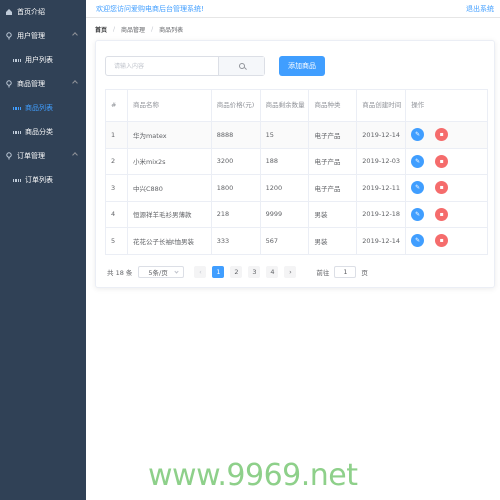 The width and height of the screenshot is (500, 500). I want to click on cell-created: 2019-12-03, so click(381, 161).